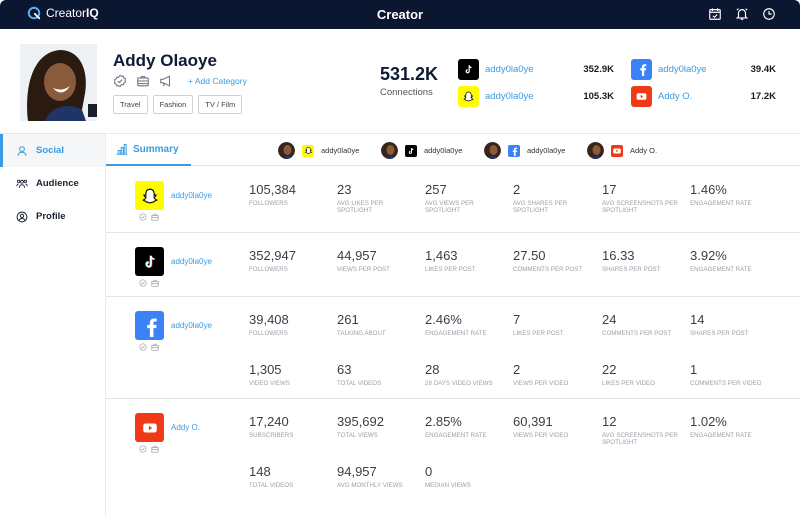 This screenshot has height=517, width=800. What do you see at coordinates (52, 183) in the screenshot?
I see `sidebar-item-audience: Audience` at bounding box center [52, 183].